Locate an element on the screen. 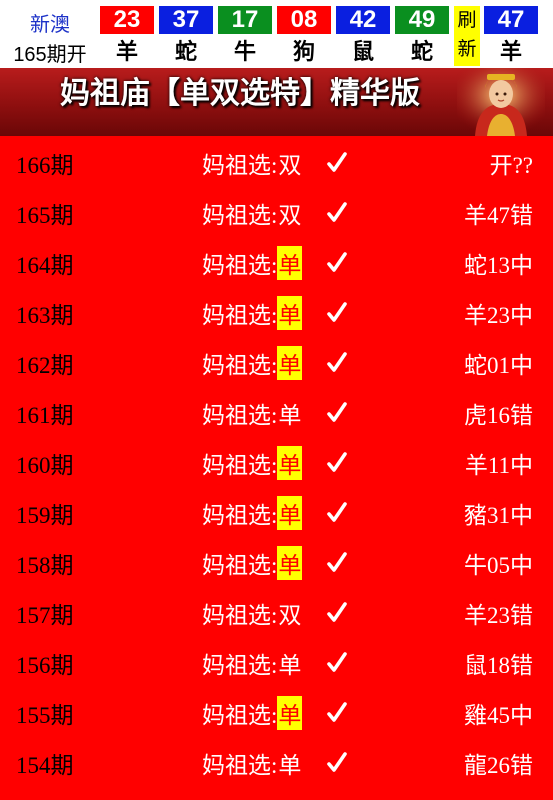 This screenshot has height=800, width=553. draw-numbers: 刷 新 23 羊 37 蛇 17 牛 08 狗 42 鼠 49 蛇 47 羊 is located at coordinates (326, 36).